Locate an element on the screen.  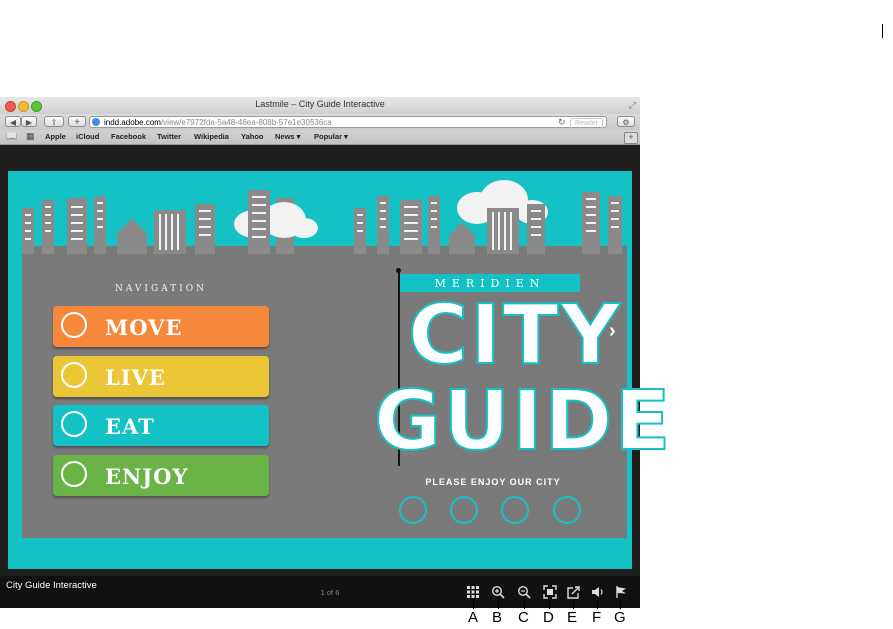
bookmark-news: News ▾ is located at coordinates (287, 136).